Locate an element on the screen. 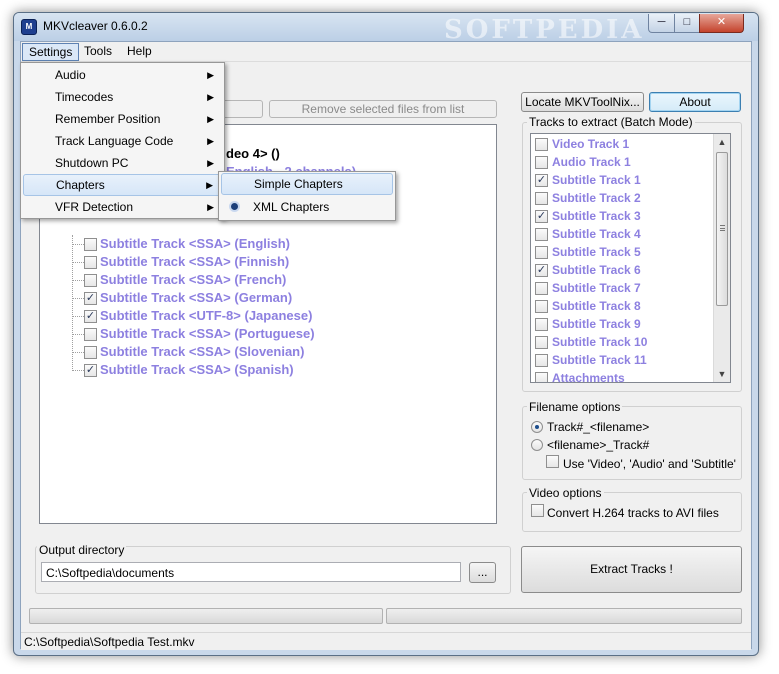 This screenshot has height=674, width=779. list-item: Subtitle Track 10 is located at coordinates (622, 342).